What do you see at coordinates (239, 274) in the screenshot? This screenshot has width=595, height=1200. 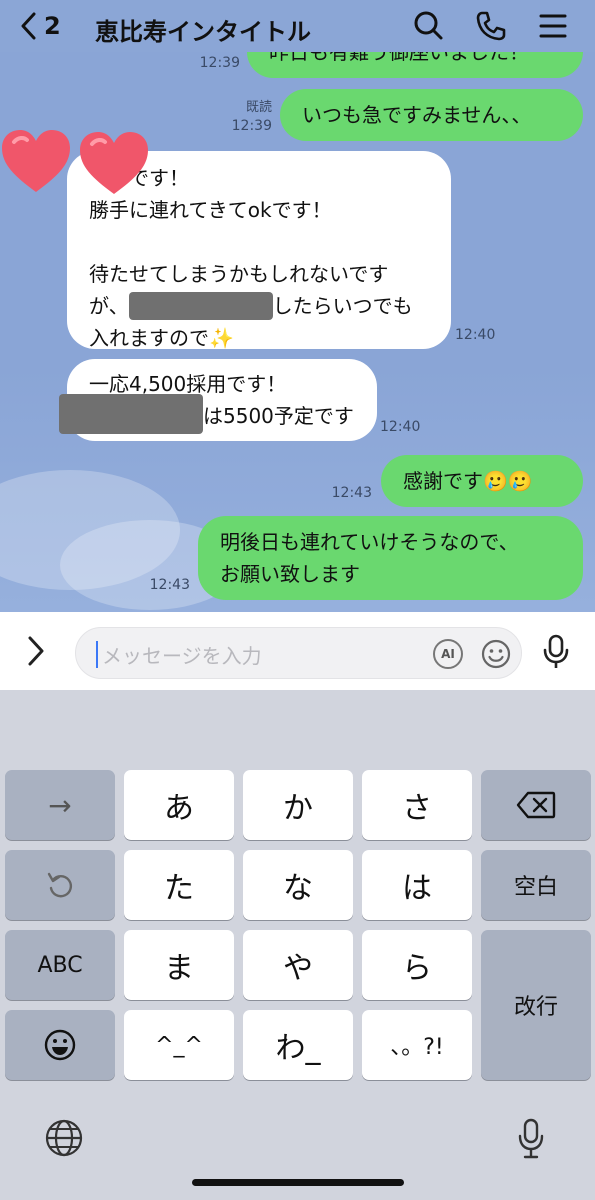 I see `message-line: 待たせてしまうかもしれないです` at bounding box center [239, 274].